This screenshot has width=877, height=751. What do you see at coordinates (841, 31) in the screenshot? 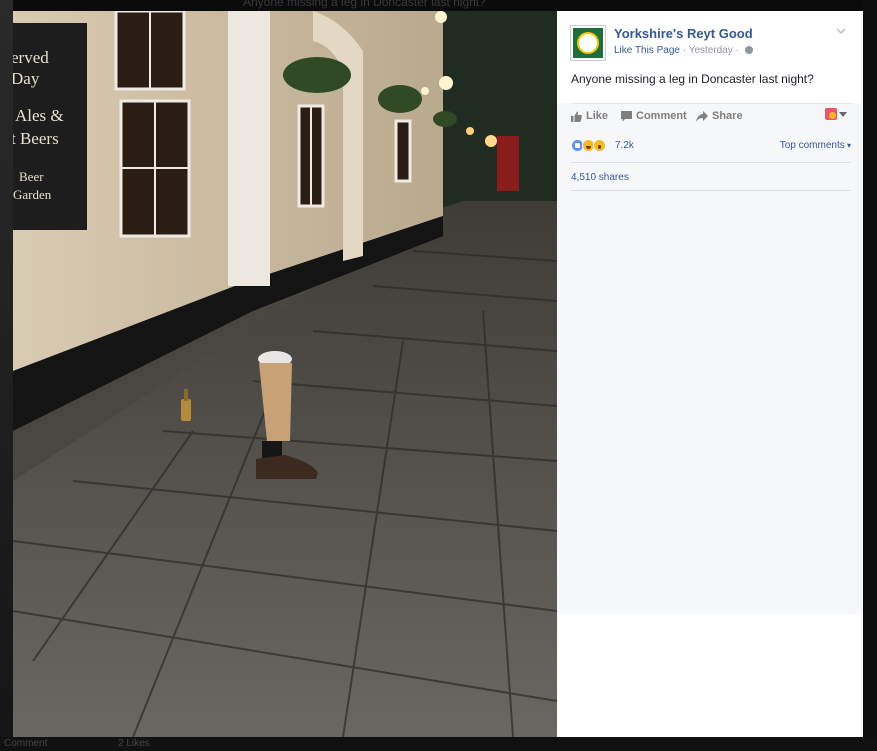
I see `chevron-down-icon` at bounding box center [841, 31].